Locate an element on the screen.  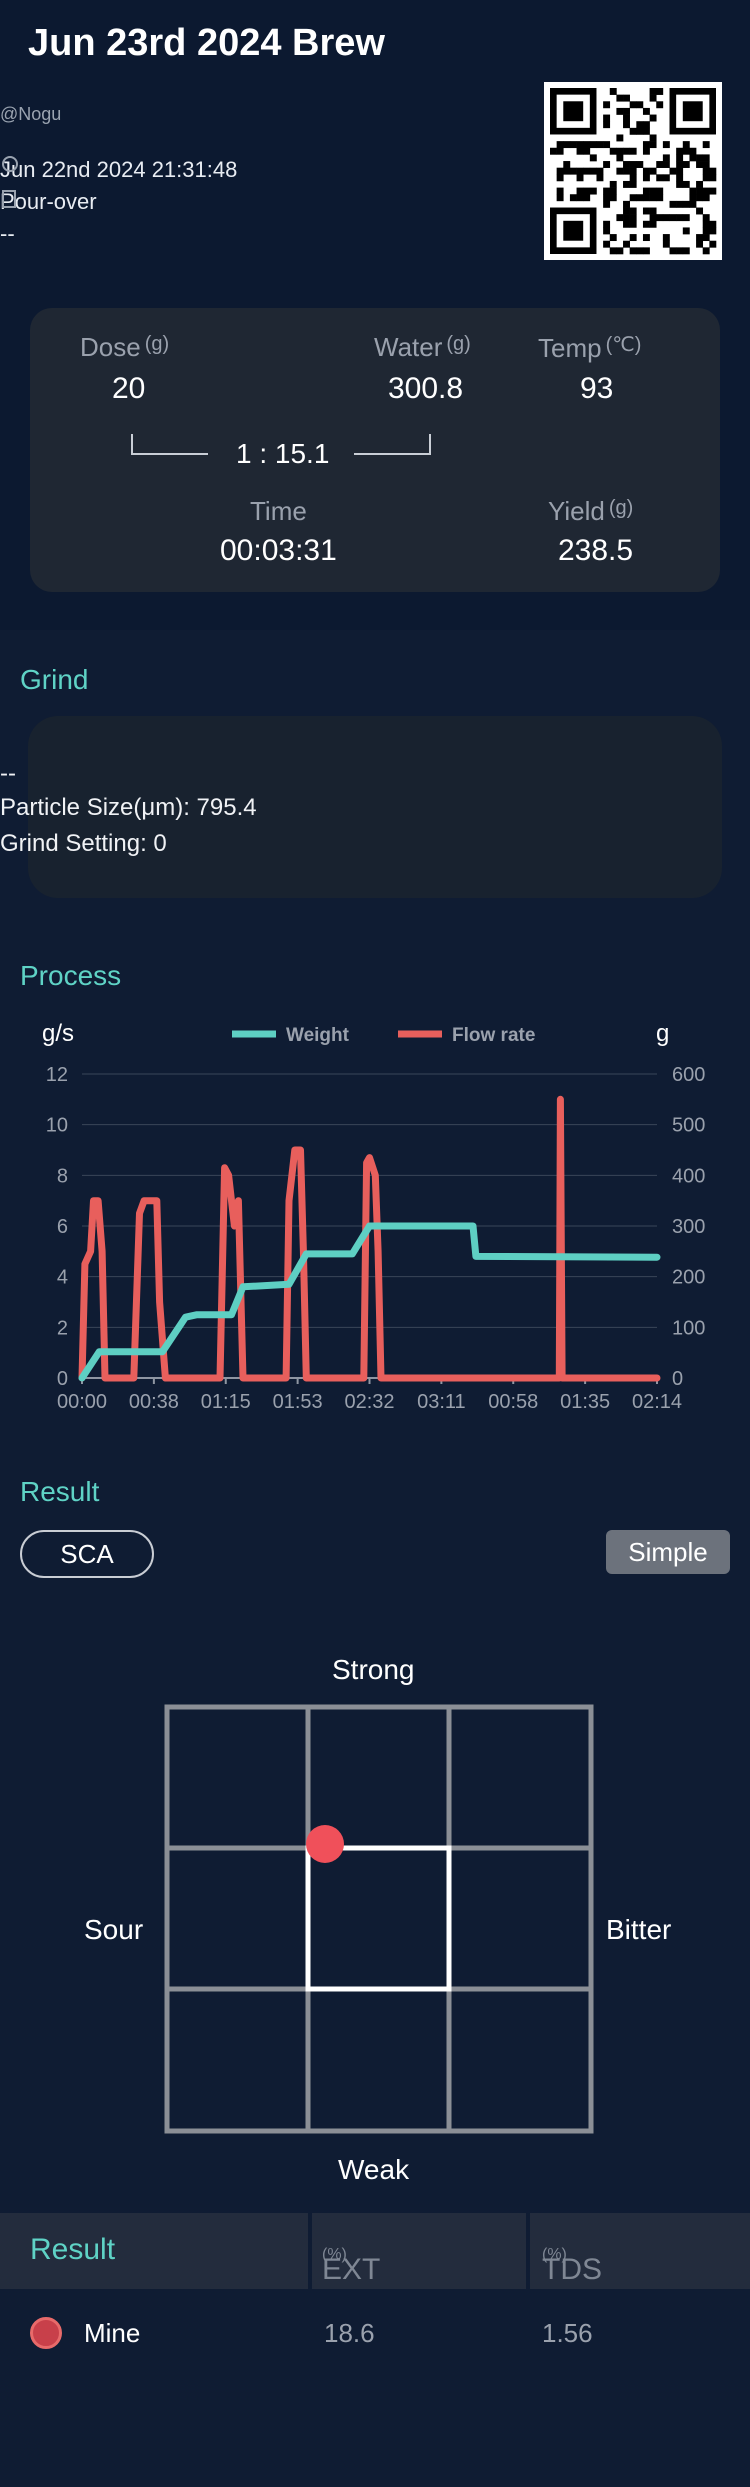
right-tick-label: 400 is located at coordinates (688, 1176).